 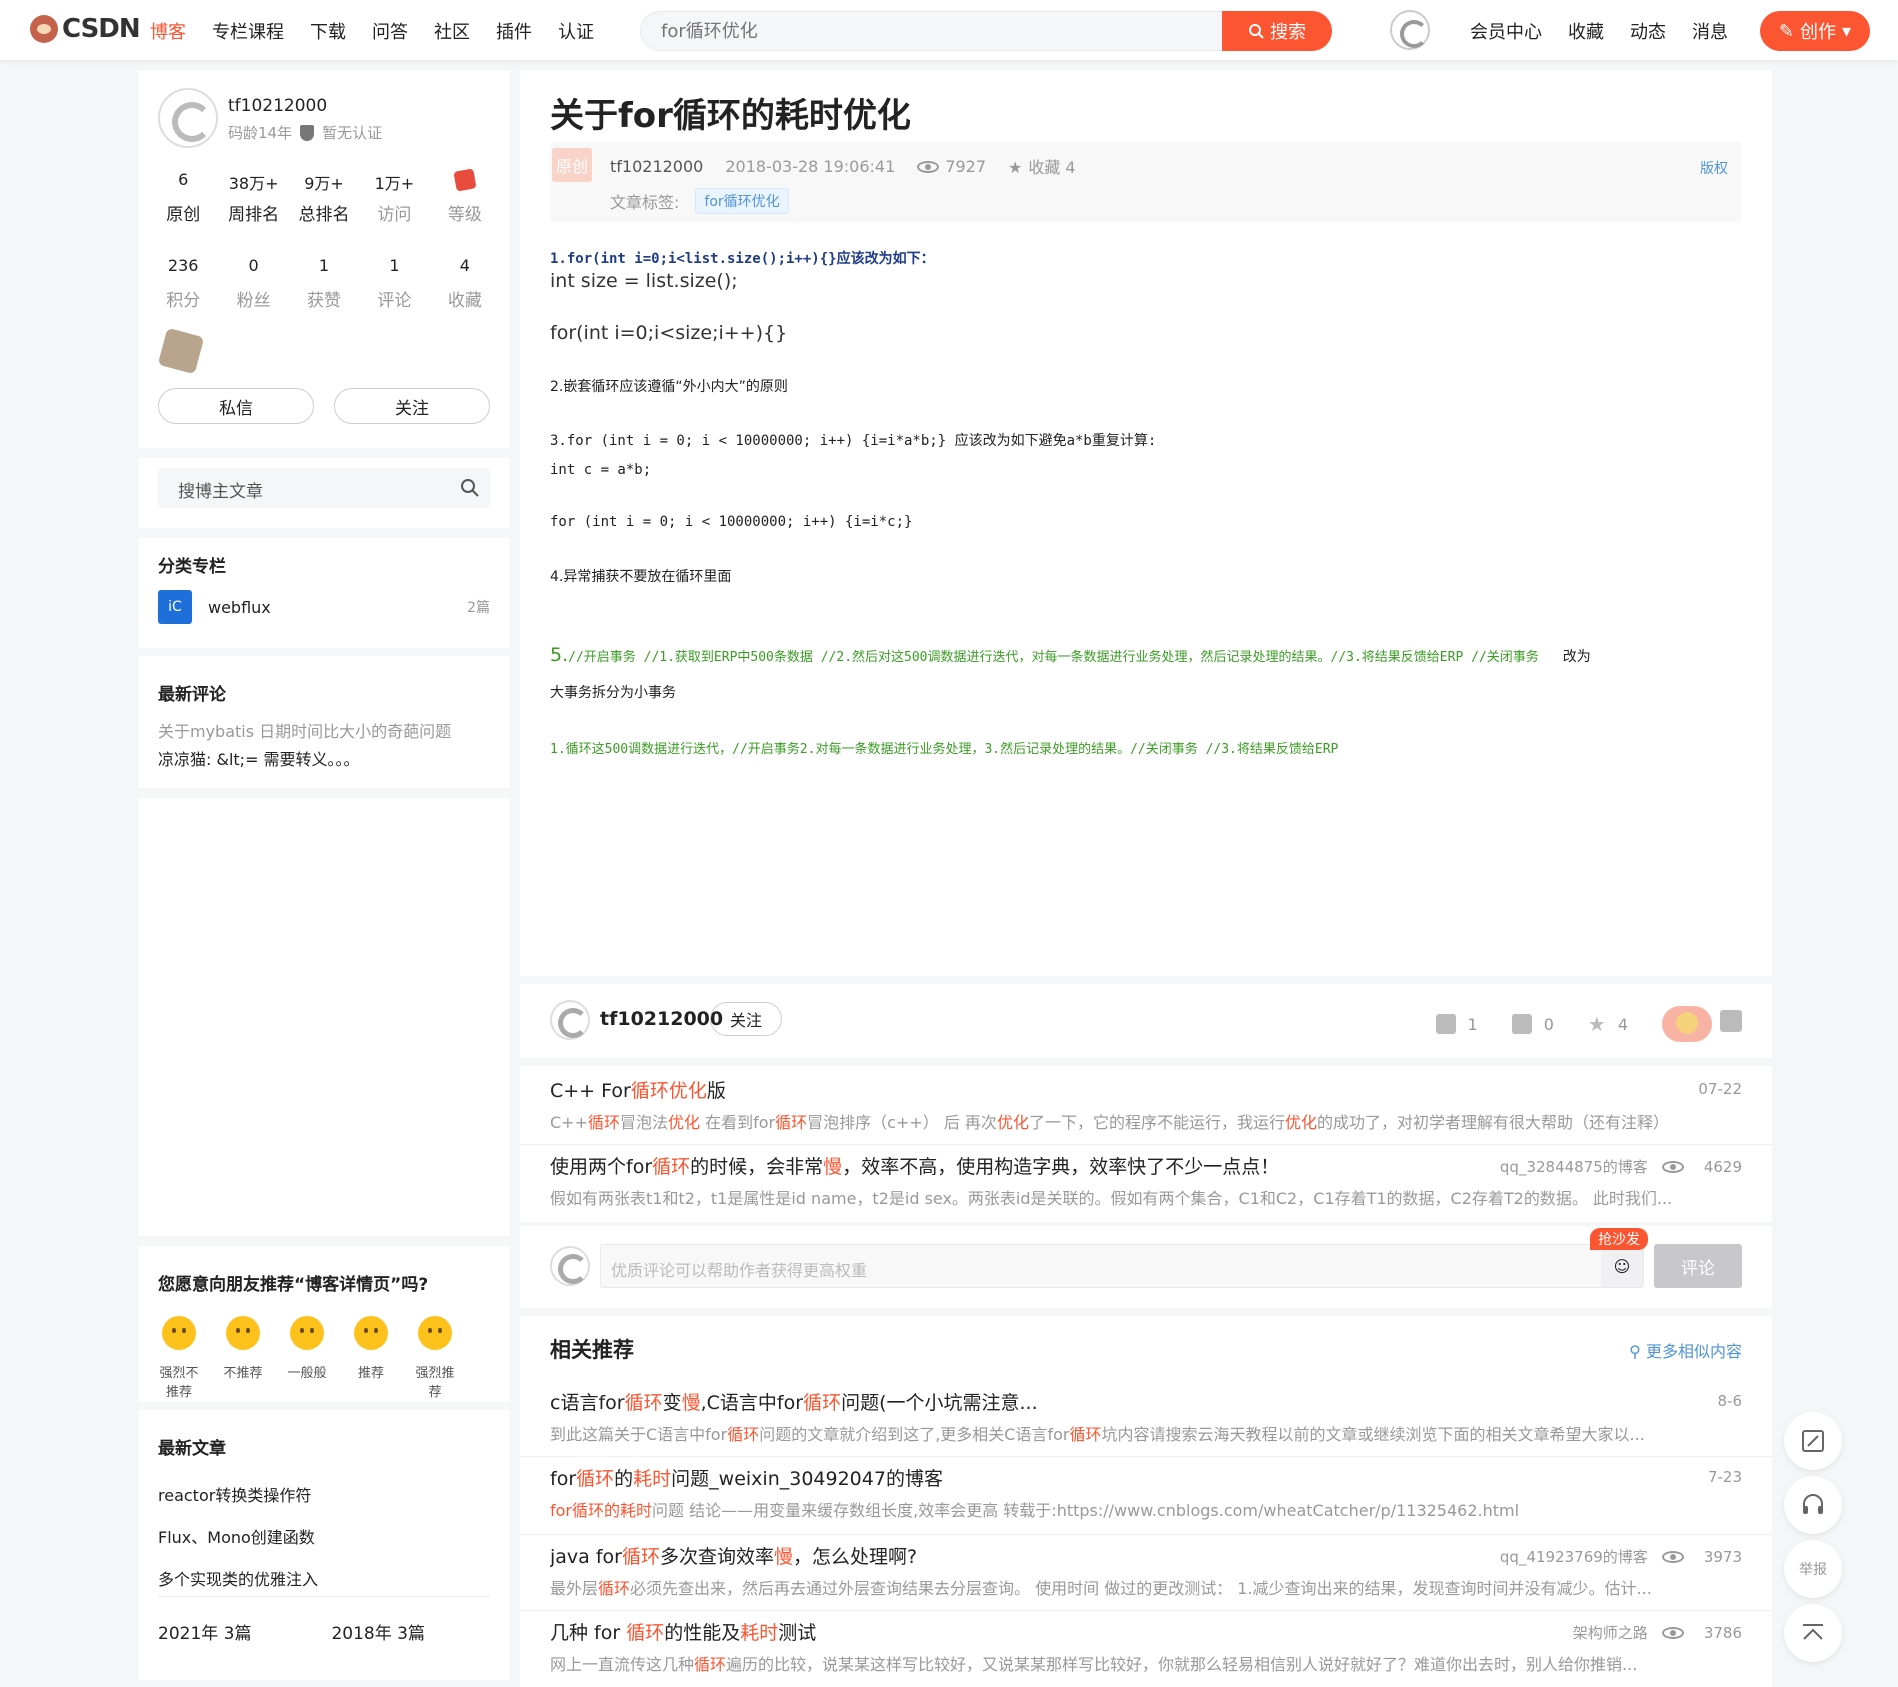 What do you see at coordinates (328, 31) in the screenshot?
I see `nav-download: 下载` at bounding box center [328, 31].